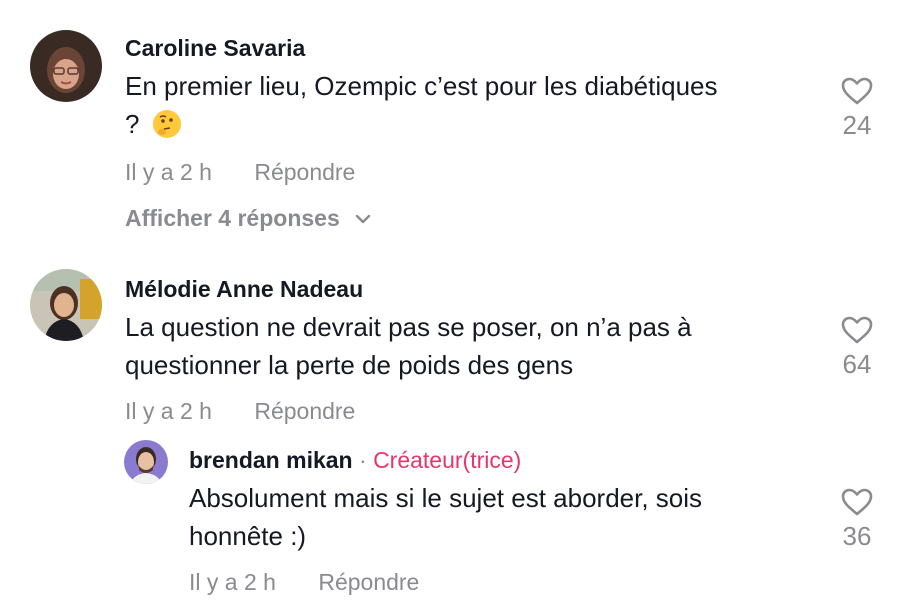 This screenshot has height=606, width=906. I want to click on thinking-face-icon, so click(166, 124).